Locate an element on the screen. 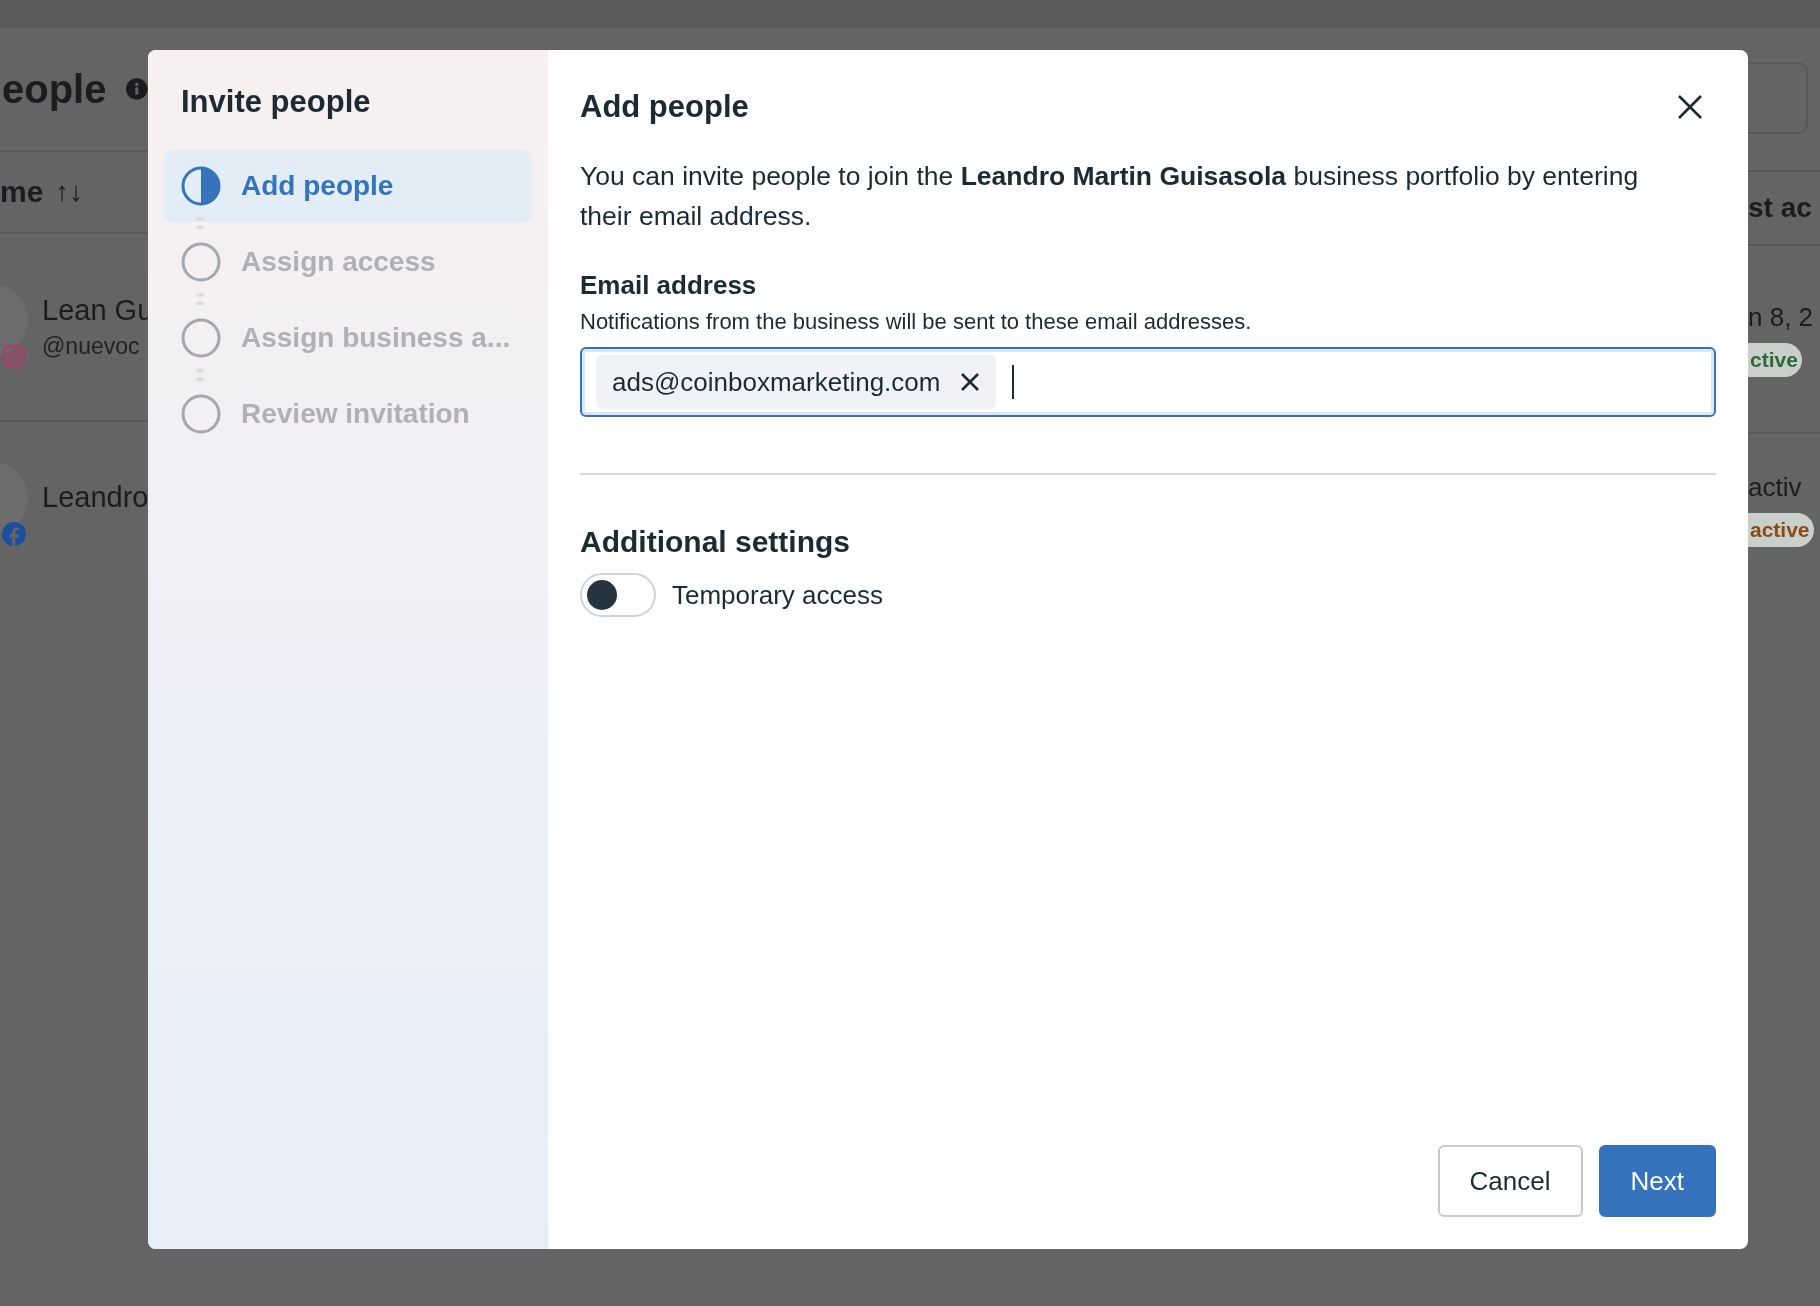 The height and width of the screenshot is (1306, 1820). person-handle: @nuevoc is located at coordinates (91, 346).